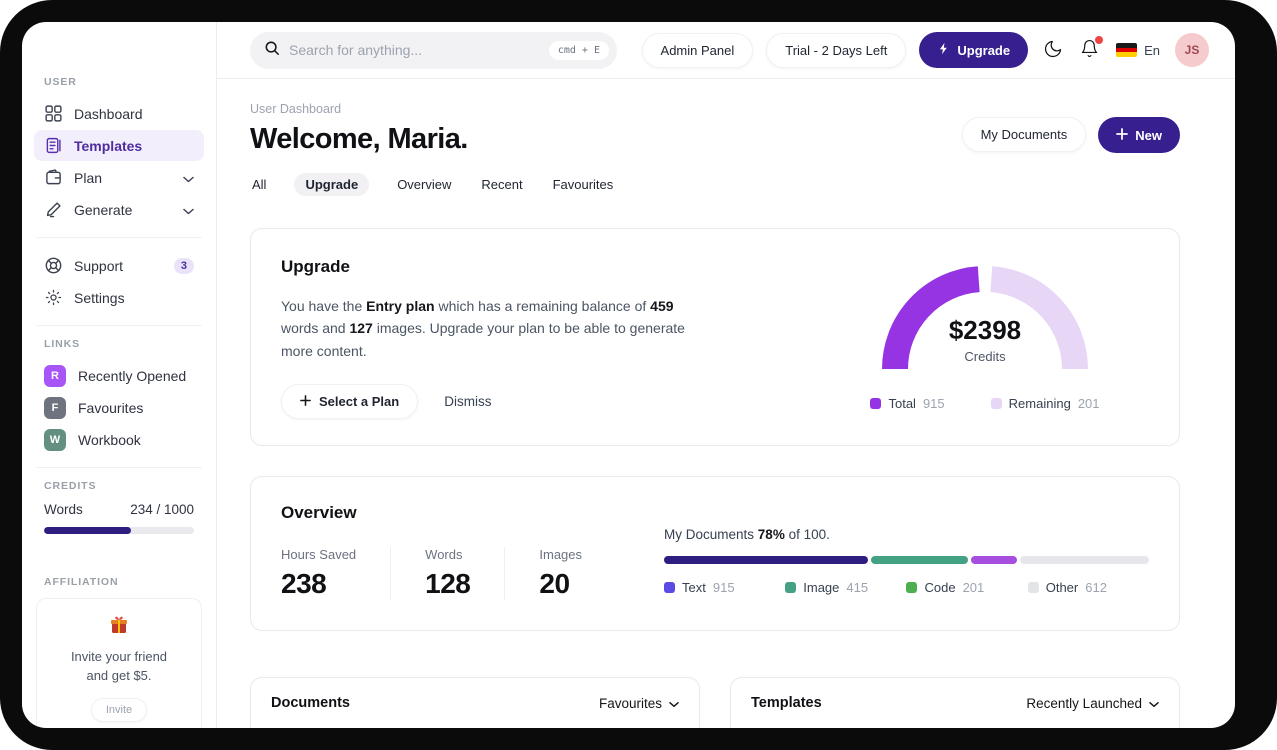 This screenshot has width=1277, height=750. Describe the element at coordinates (1099, 40) in the screenshot. I see `notification-dot` at that location.